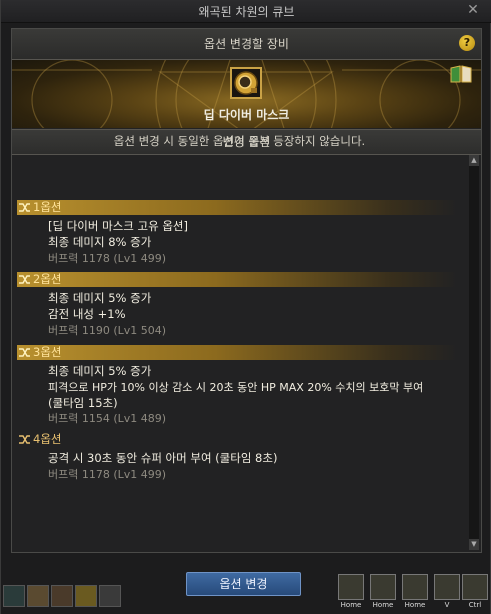  Describe the element at coordinates (107, 330) in the screenshot. I see `option-2-buff: 버프력 1190 (Lv1 504)` at that location.